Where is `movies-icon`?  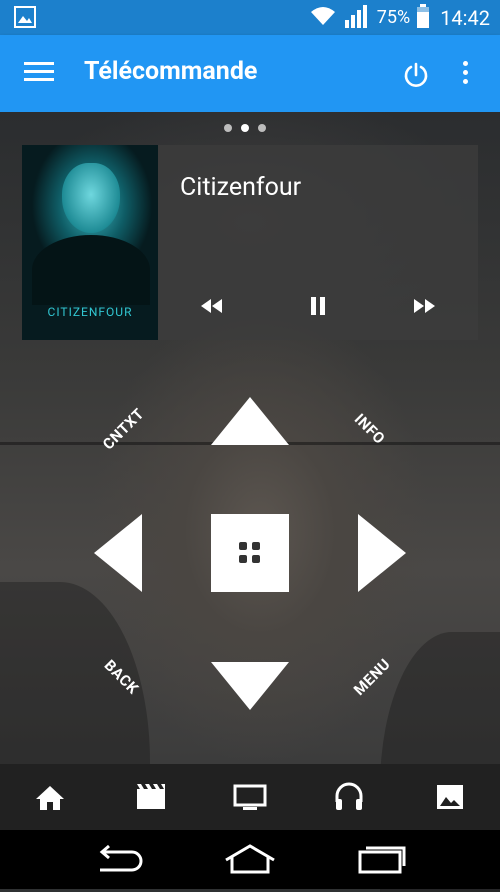 movies-icon is located at coordinates (153, 797).